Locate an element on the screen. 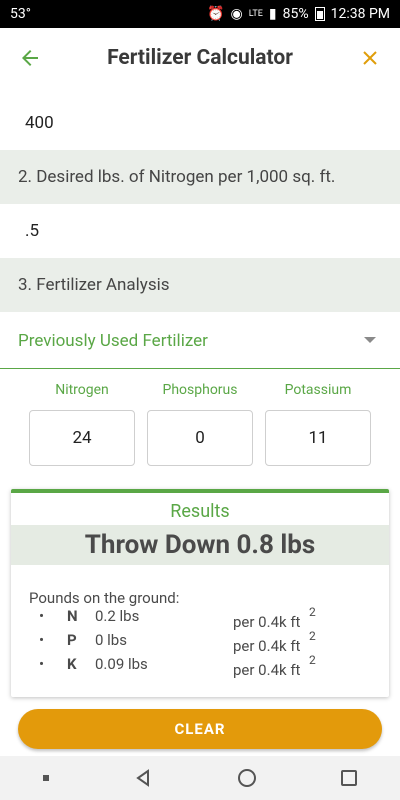 The image size is (400, 800). result-letter: N is located at coordinates (72, 616).